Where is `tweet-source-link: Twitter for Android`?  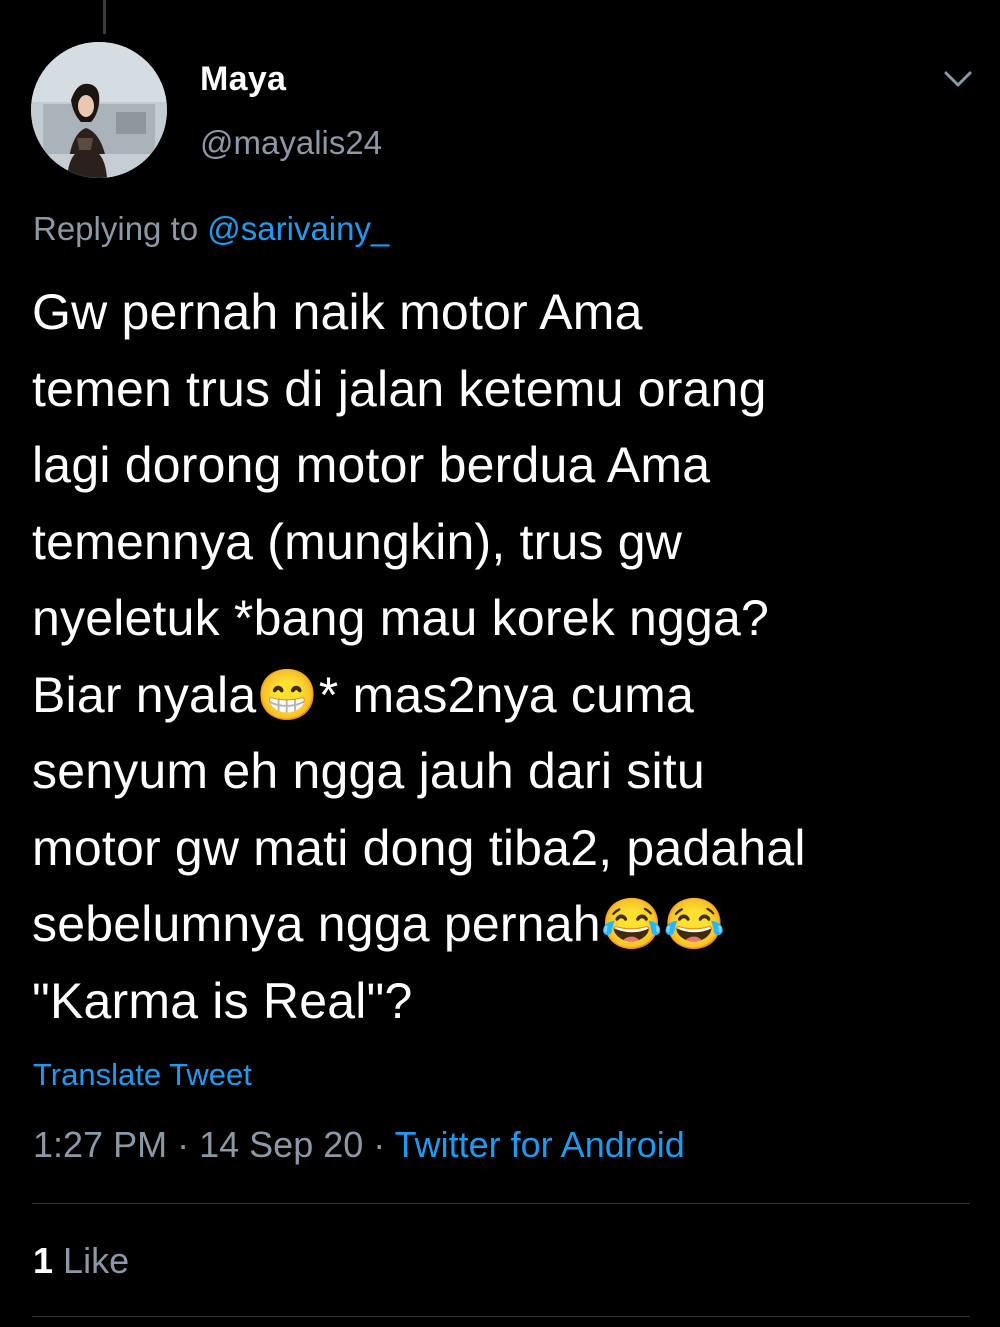
tweet-source-link: Twitter for Android is located at coordinates (540, 1144).